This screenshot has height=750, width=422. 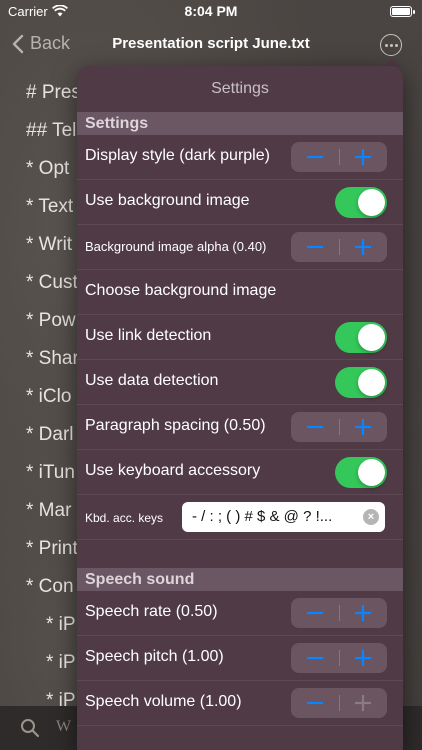 What do you see at coordinates (52, 358) in the screenshot?
I see `doc-line: * Shar` at bounding box center [52, 358].